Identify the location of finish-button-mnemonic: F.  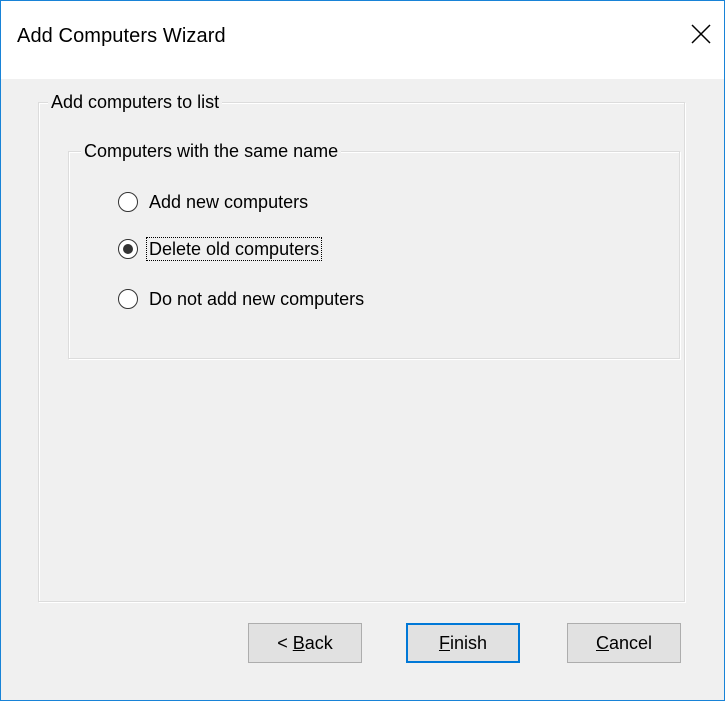
(444, 642).